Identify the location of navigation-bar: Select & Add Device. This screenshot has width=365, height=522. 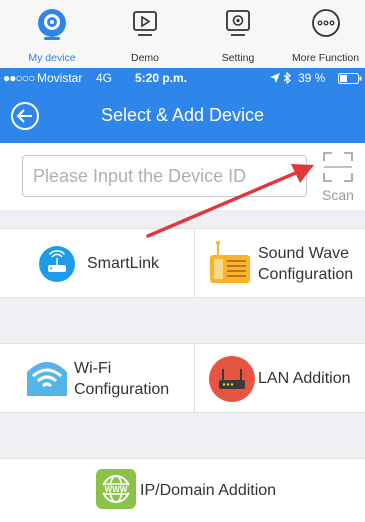
(182, 115).